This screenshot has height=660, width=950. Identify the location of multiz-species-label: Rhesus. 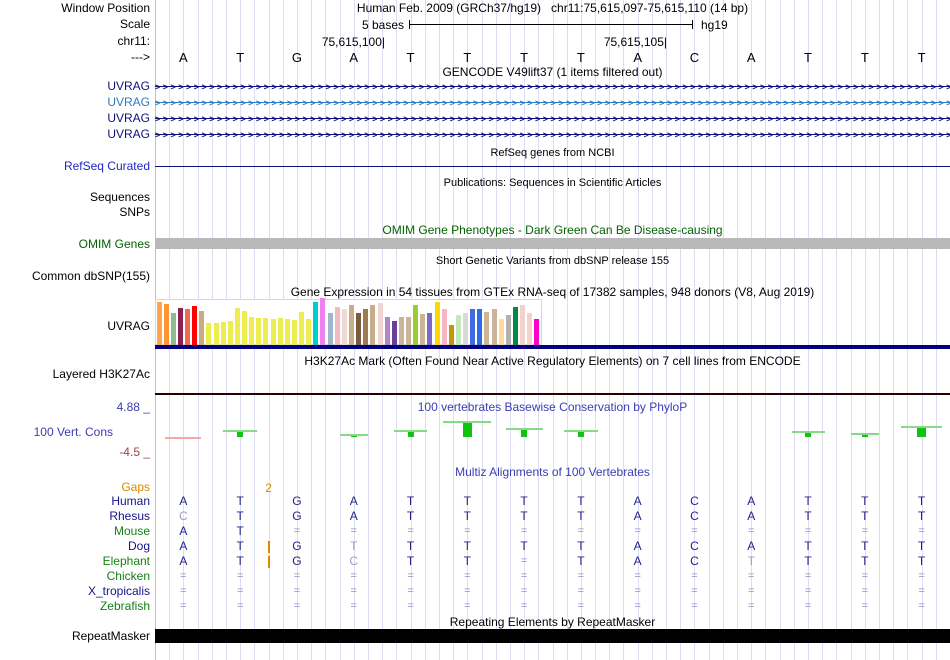
(75, 516).